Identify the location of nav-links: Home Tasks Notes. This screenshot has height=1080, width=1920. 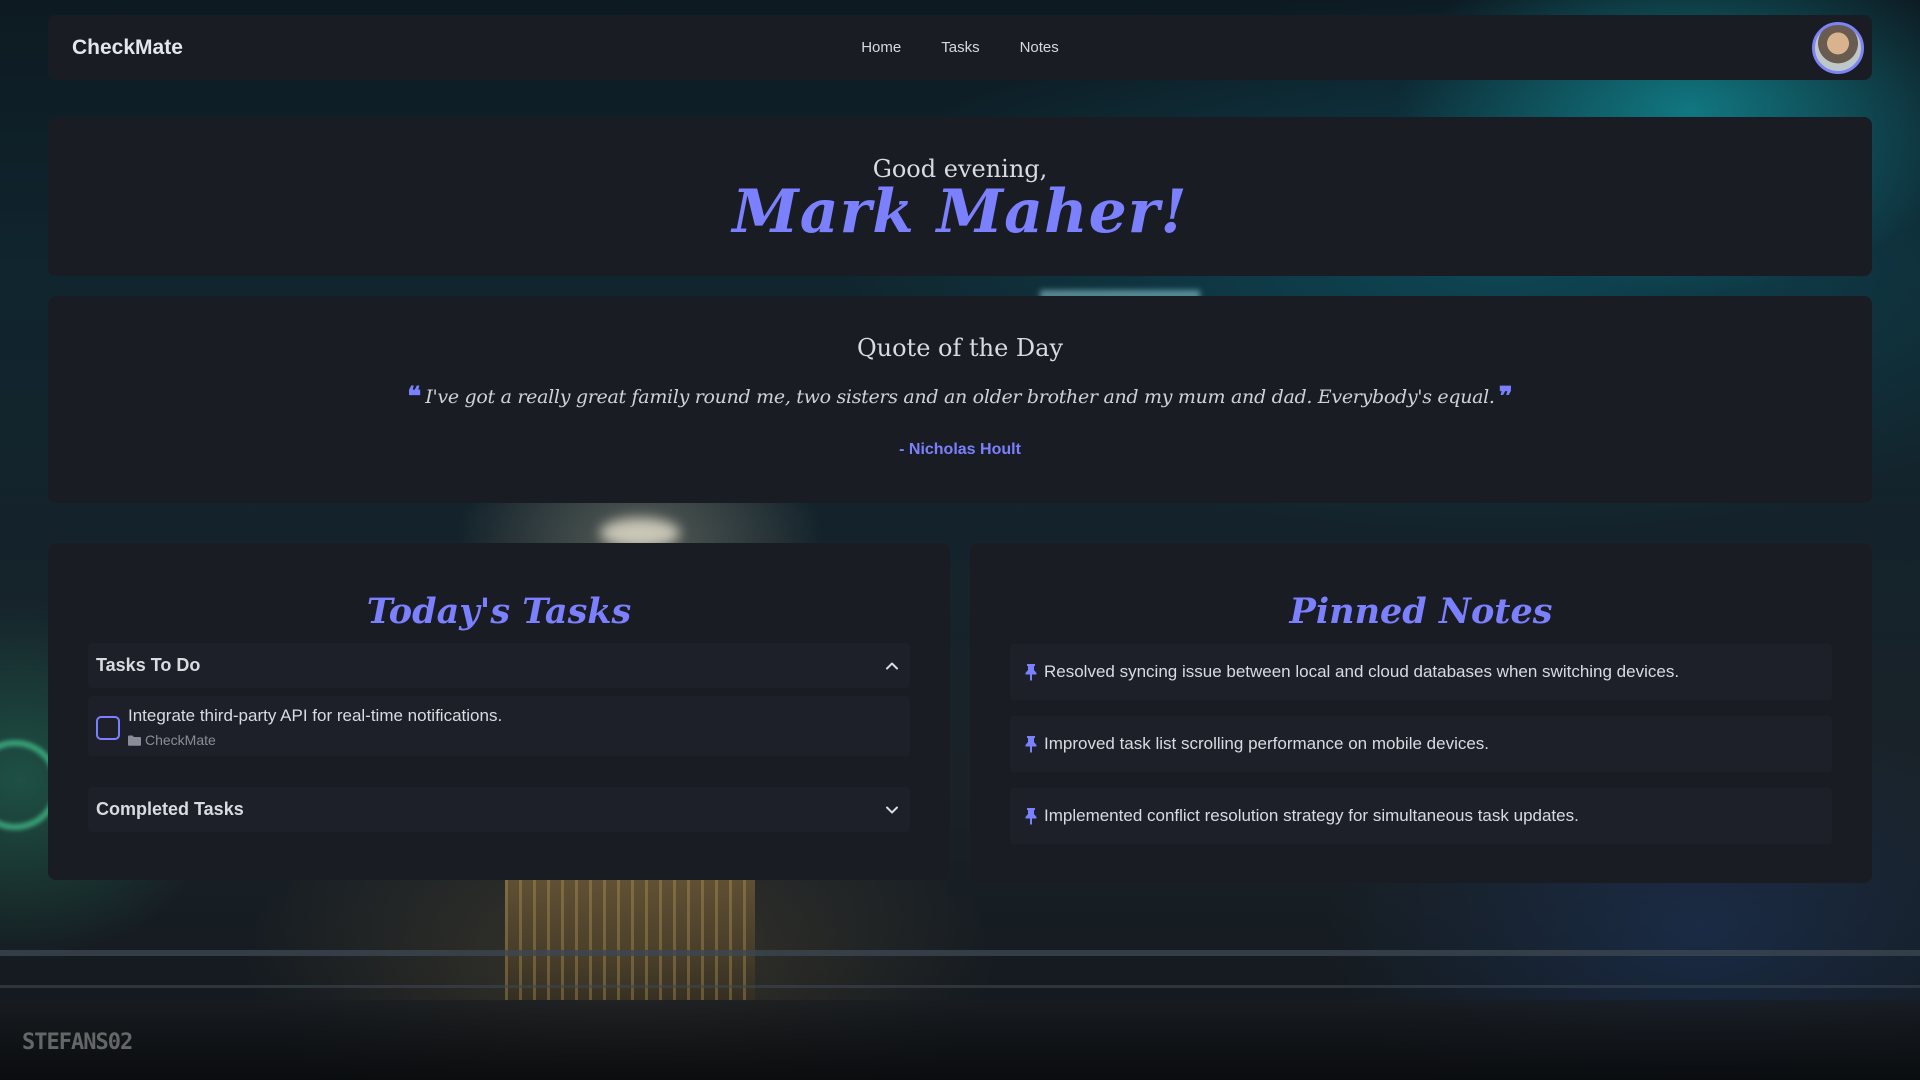
(960, 47).